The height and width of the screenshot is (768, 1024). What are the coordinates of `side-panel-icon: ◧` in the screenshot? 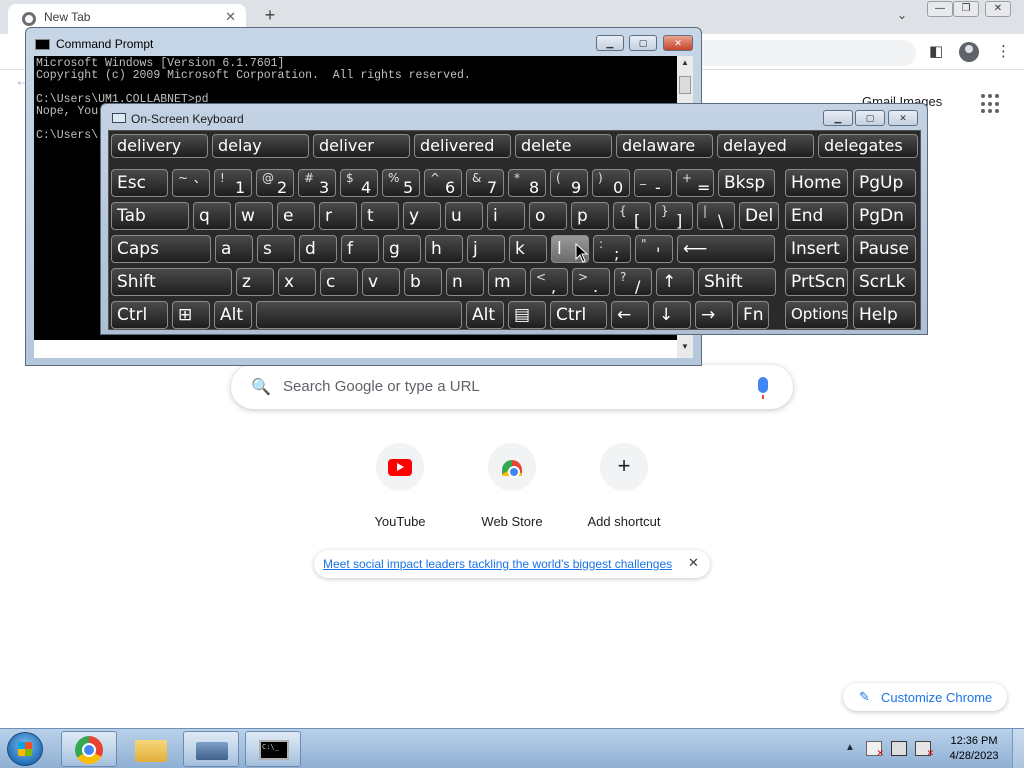 It's located at (936, 51).